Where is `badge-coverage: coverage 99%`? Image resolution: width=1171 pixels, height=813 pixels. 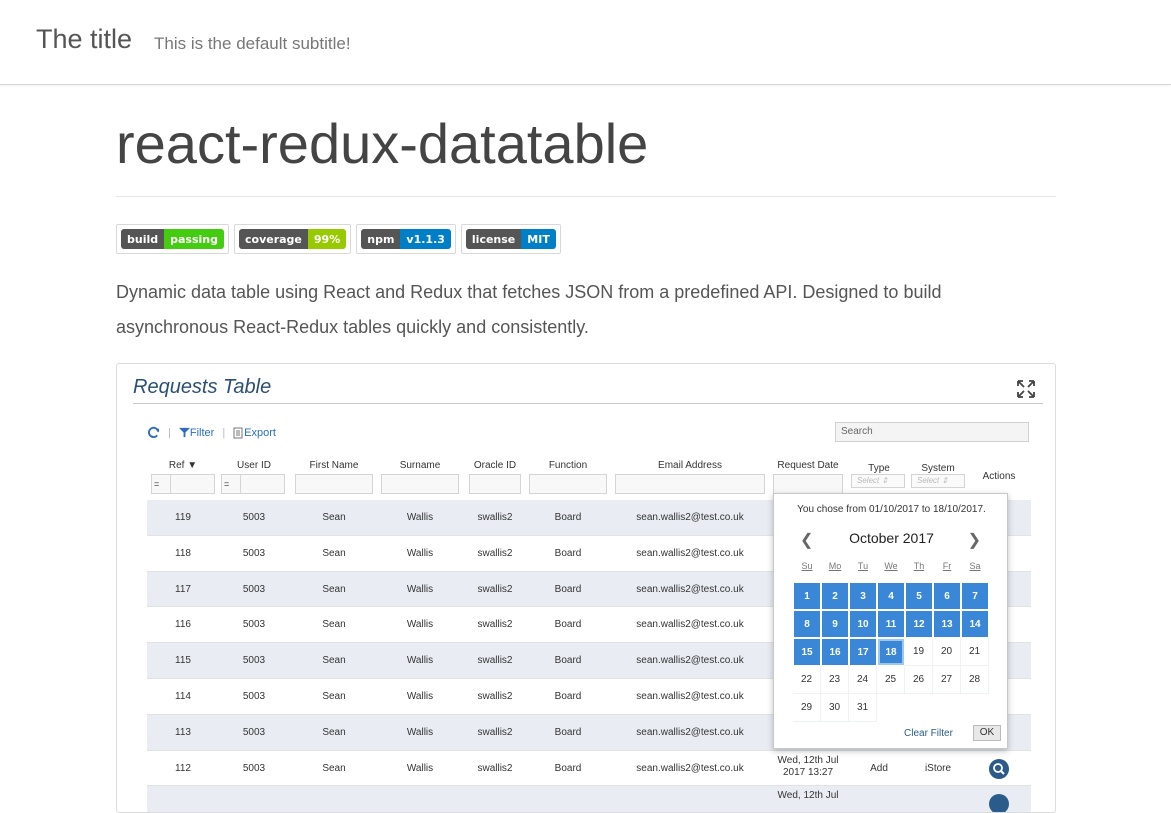
badge-coverage: coverage 99% is located at coordinates (293, 239).